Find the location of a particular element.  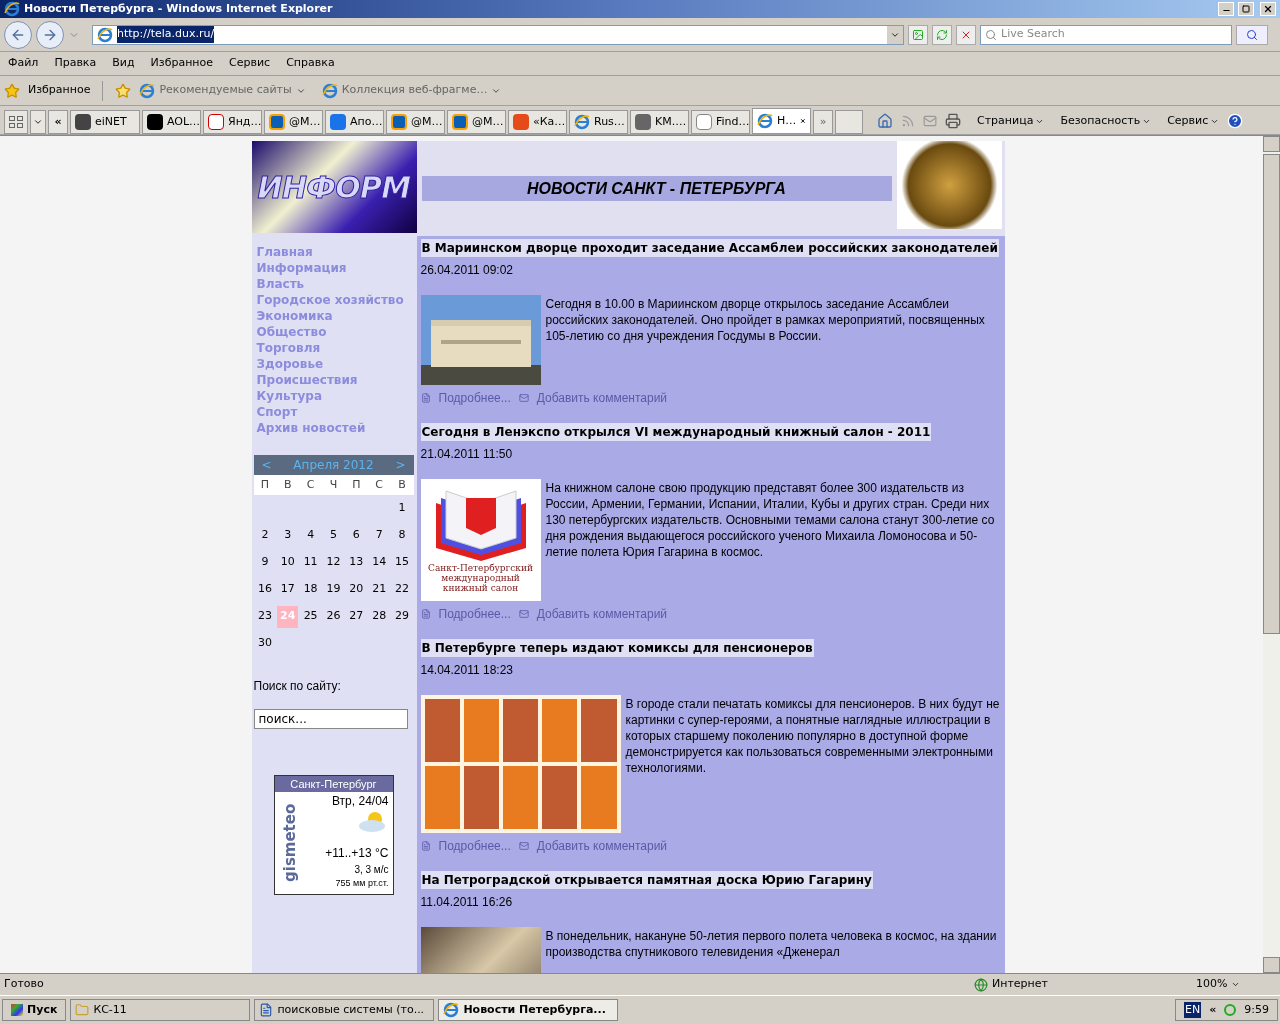

calendar-day: 1 is located at coordinates (402, 508).